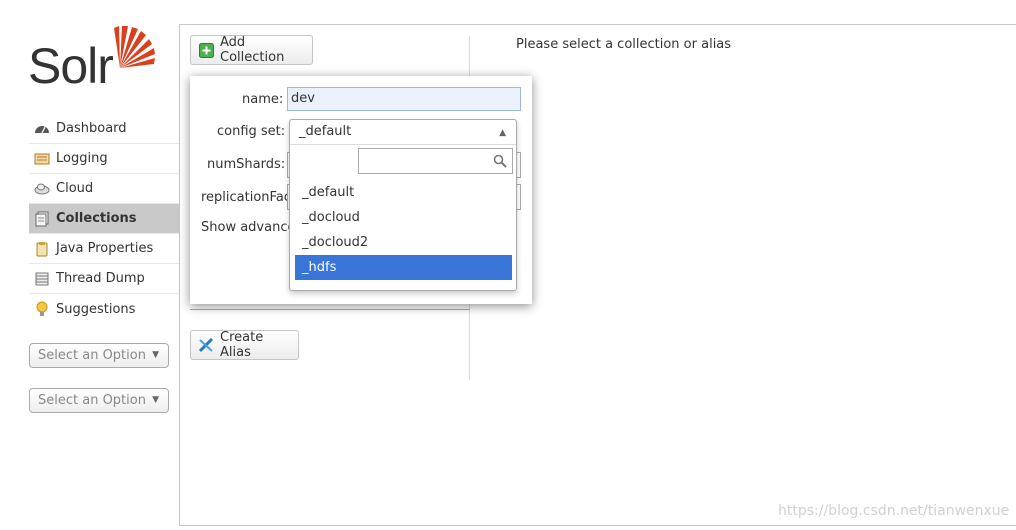 The image size is (1016, 530). I want to click on add-collection-label: Add Collection, so click(252, 50).